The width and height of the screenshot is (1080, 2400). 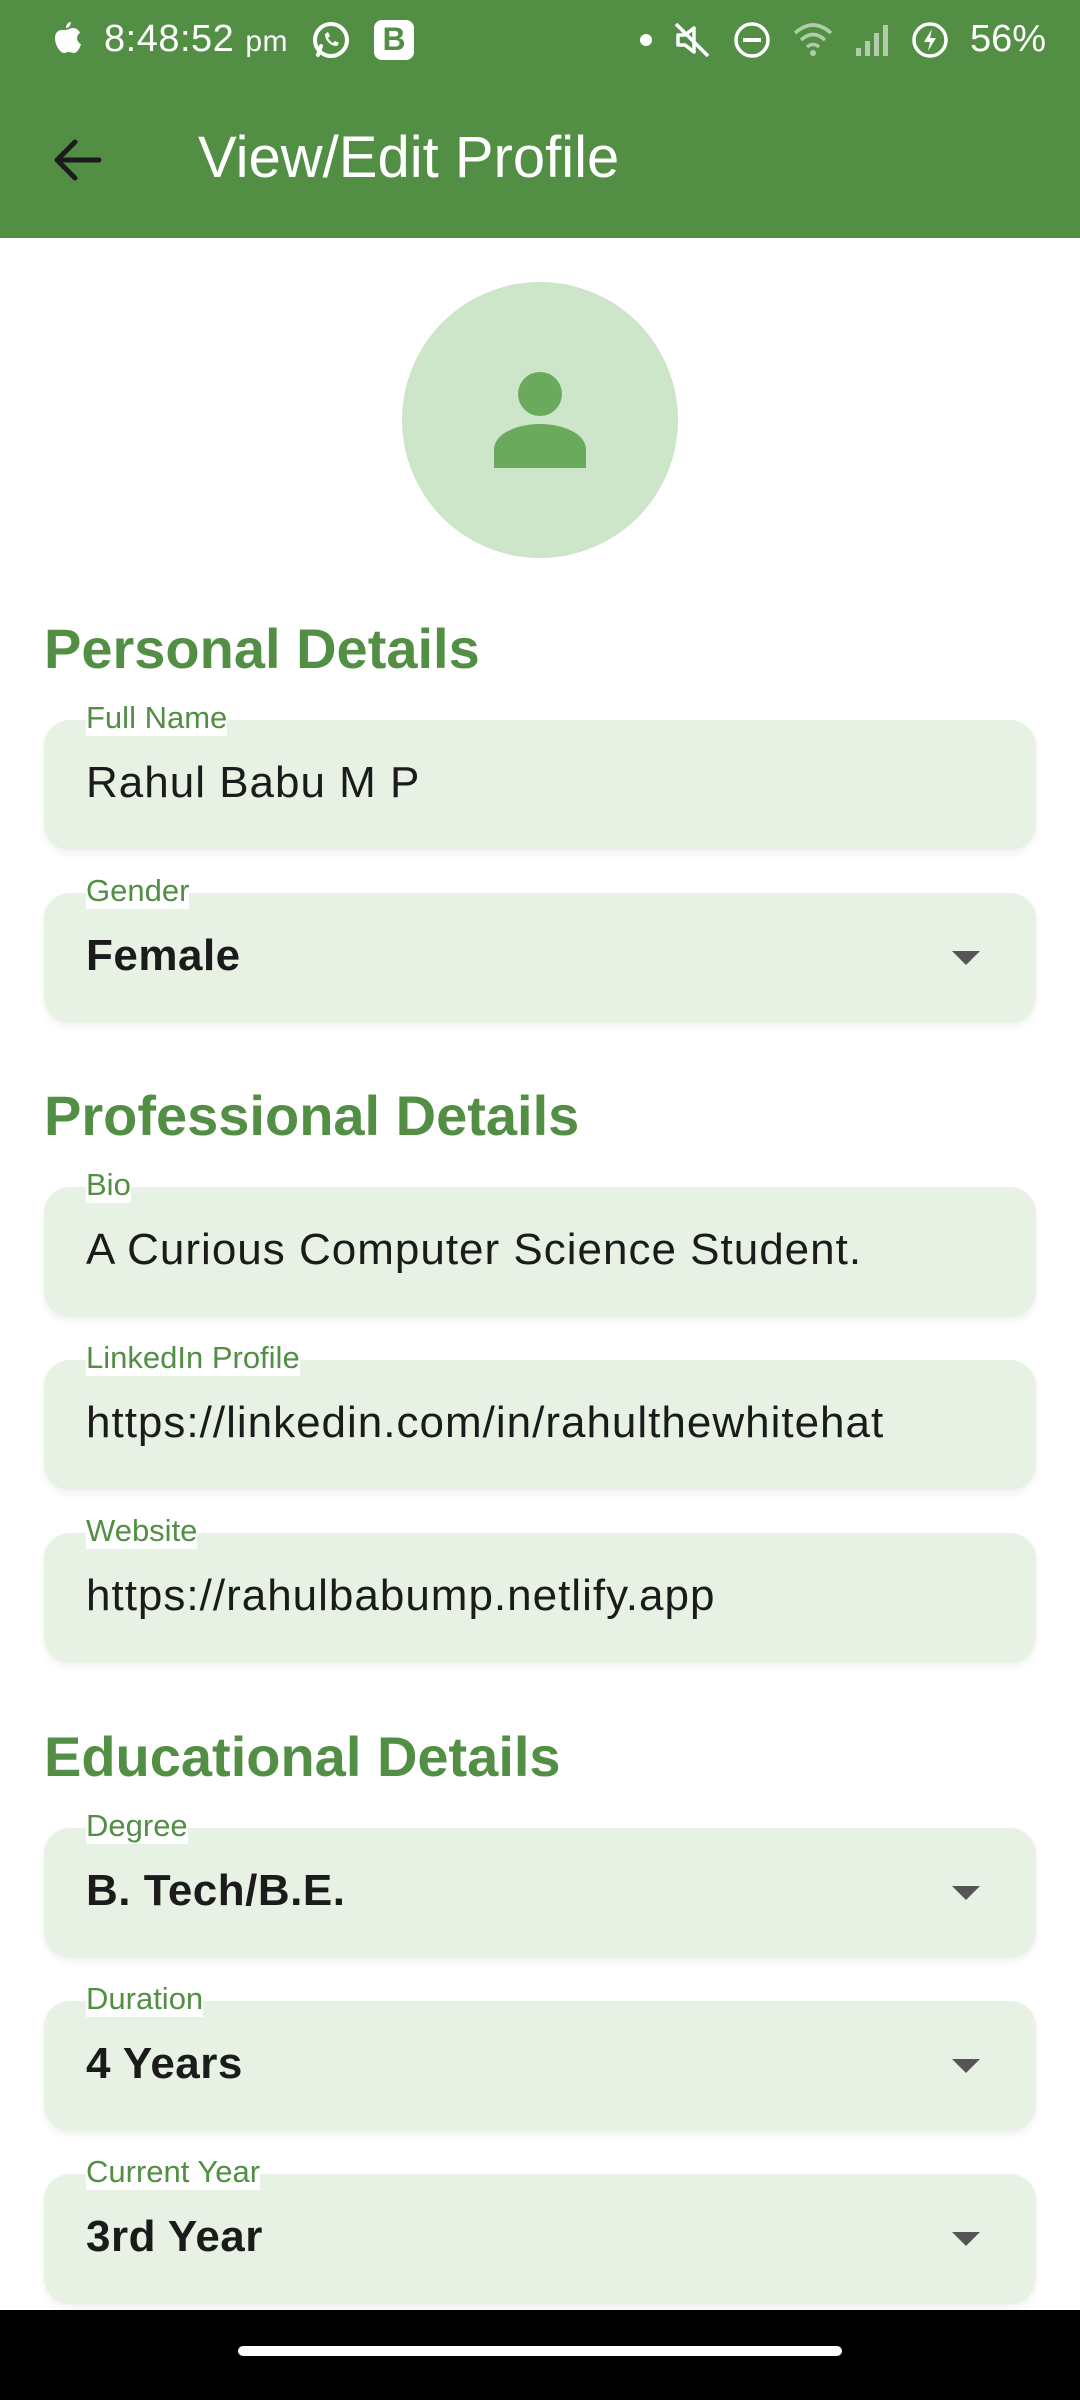 I want to click on current-year-value: 3rd Year, so click(x=174, y=2236).